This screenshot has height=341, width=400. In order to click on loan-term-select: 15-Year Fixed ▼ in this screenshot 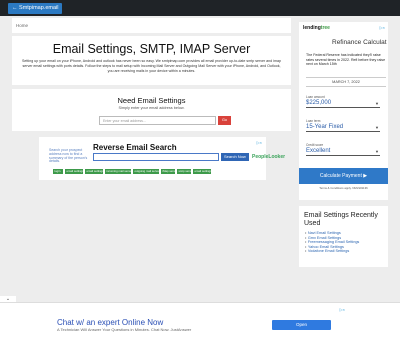, I will do `click(343, 127)`.